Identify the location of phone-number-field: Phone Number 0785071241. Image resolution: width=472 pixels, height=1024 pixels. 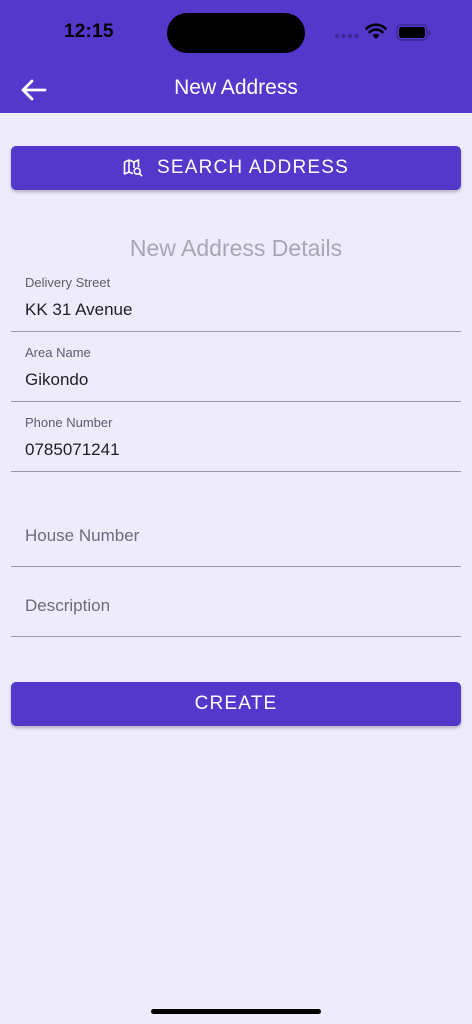
(236, 440).